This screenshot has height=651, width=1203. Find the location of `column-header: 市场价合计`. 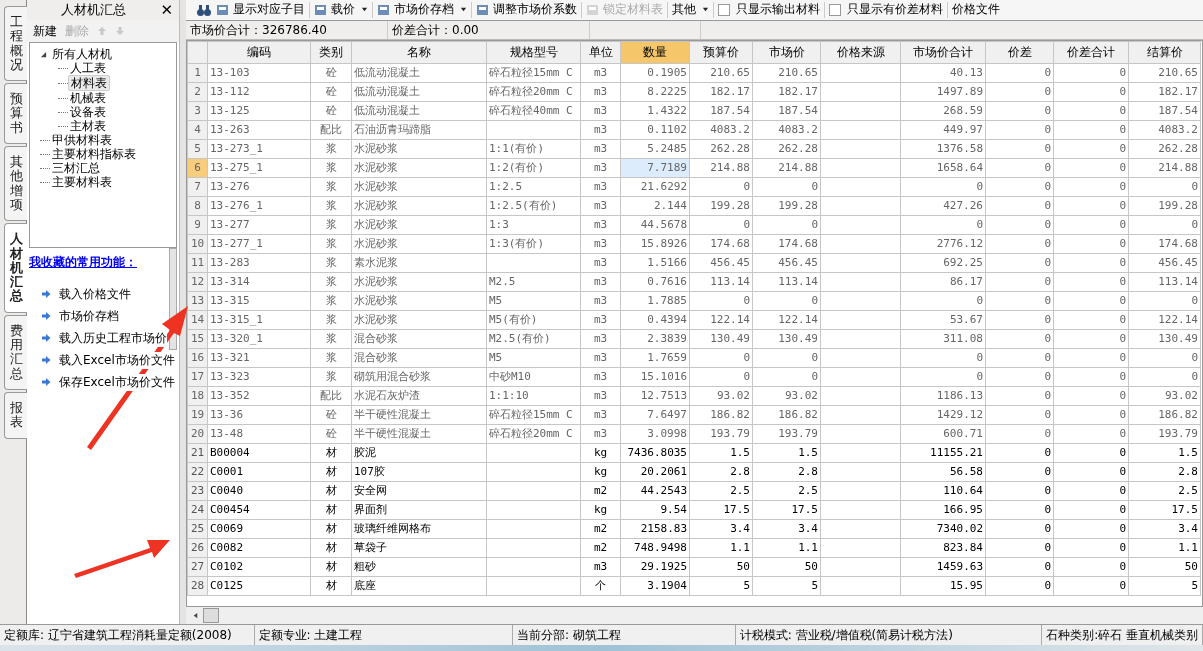

column-header: 市场价合计 is located at coordinates (943, 52).